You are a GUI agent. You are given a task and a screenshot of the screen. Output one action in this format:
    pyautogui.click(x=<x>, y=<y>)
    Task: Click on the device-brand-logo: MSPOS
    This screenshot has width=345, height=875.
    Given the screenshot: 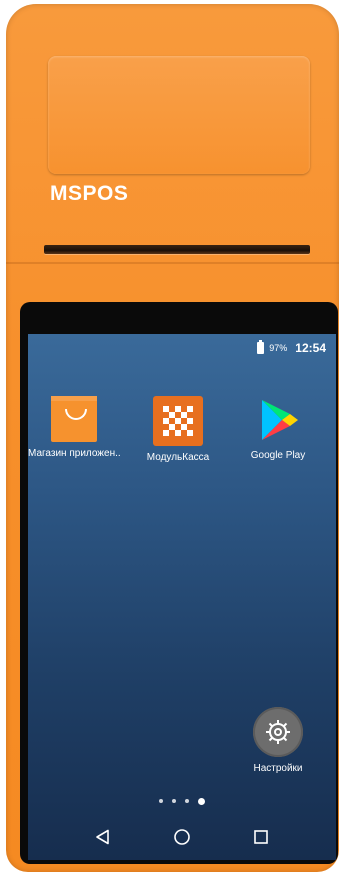 What is the action you would take?
    pyautogui.click(x=89, y=193)
    